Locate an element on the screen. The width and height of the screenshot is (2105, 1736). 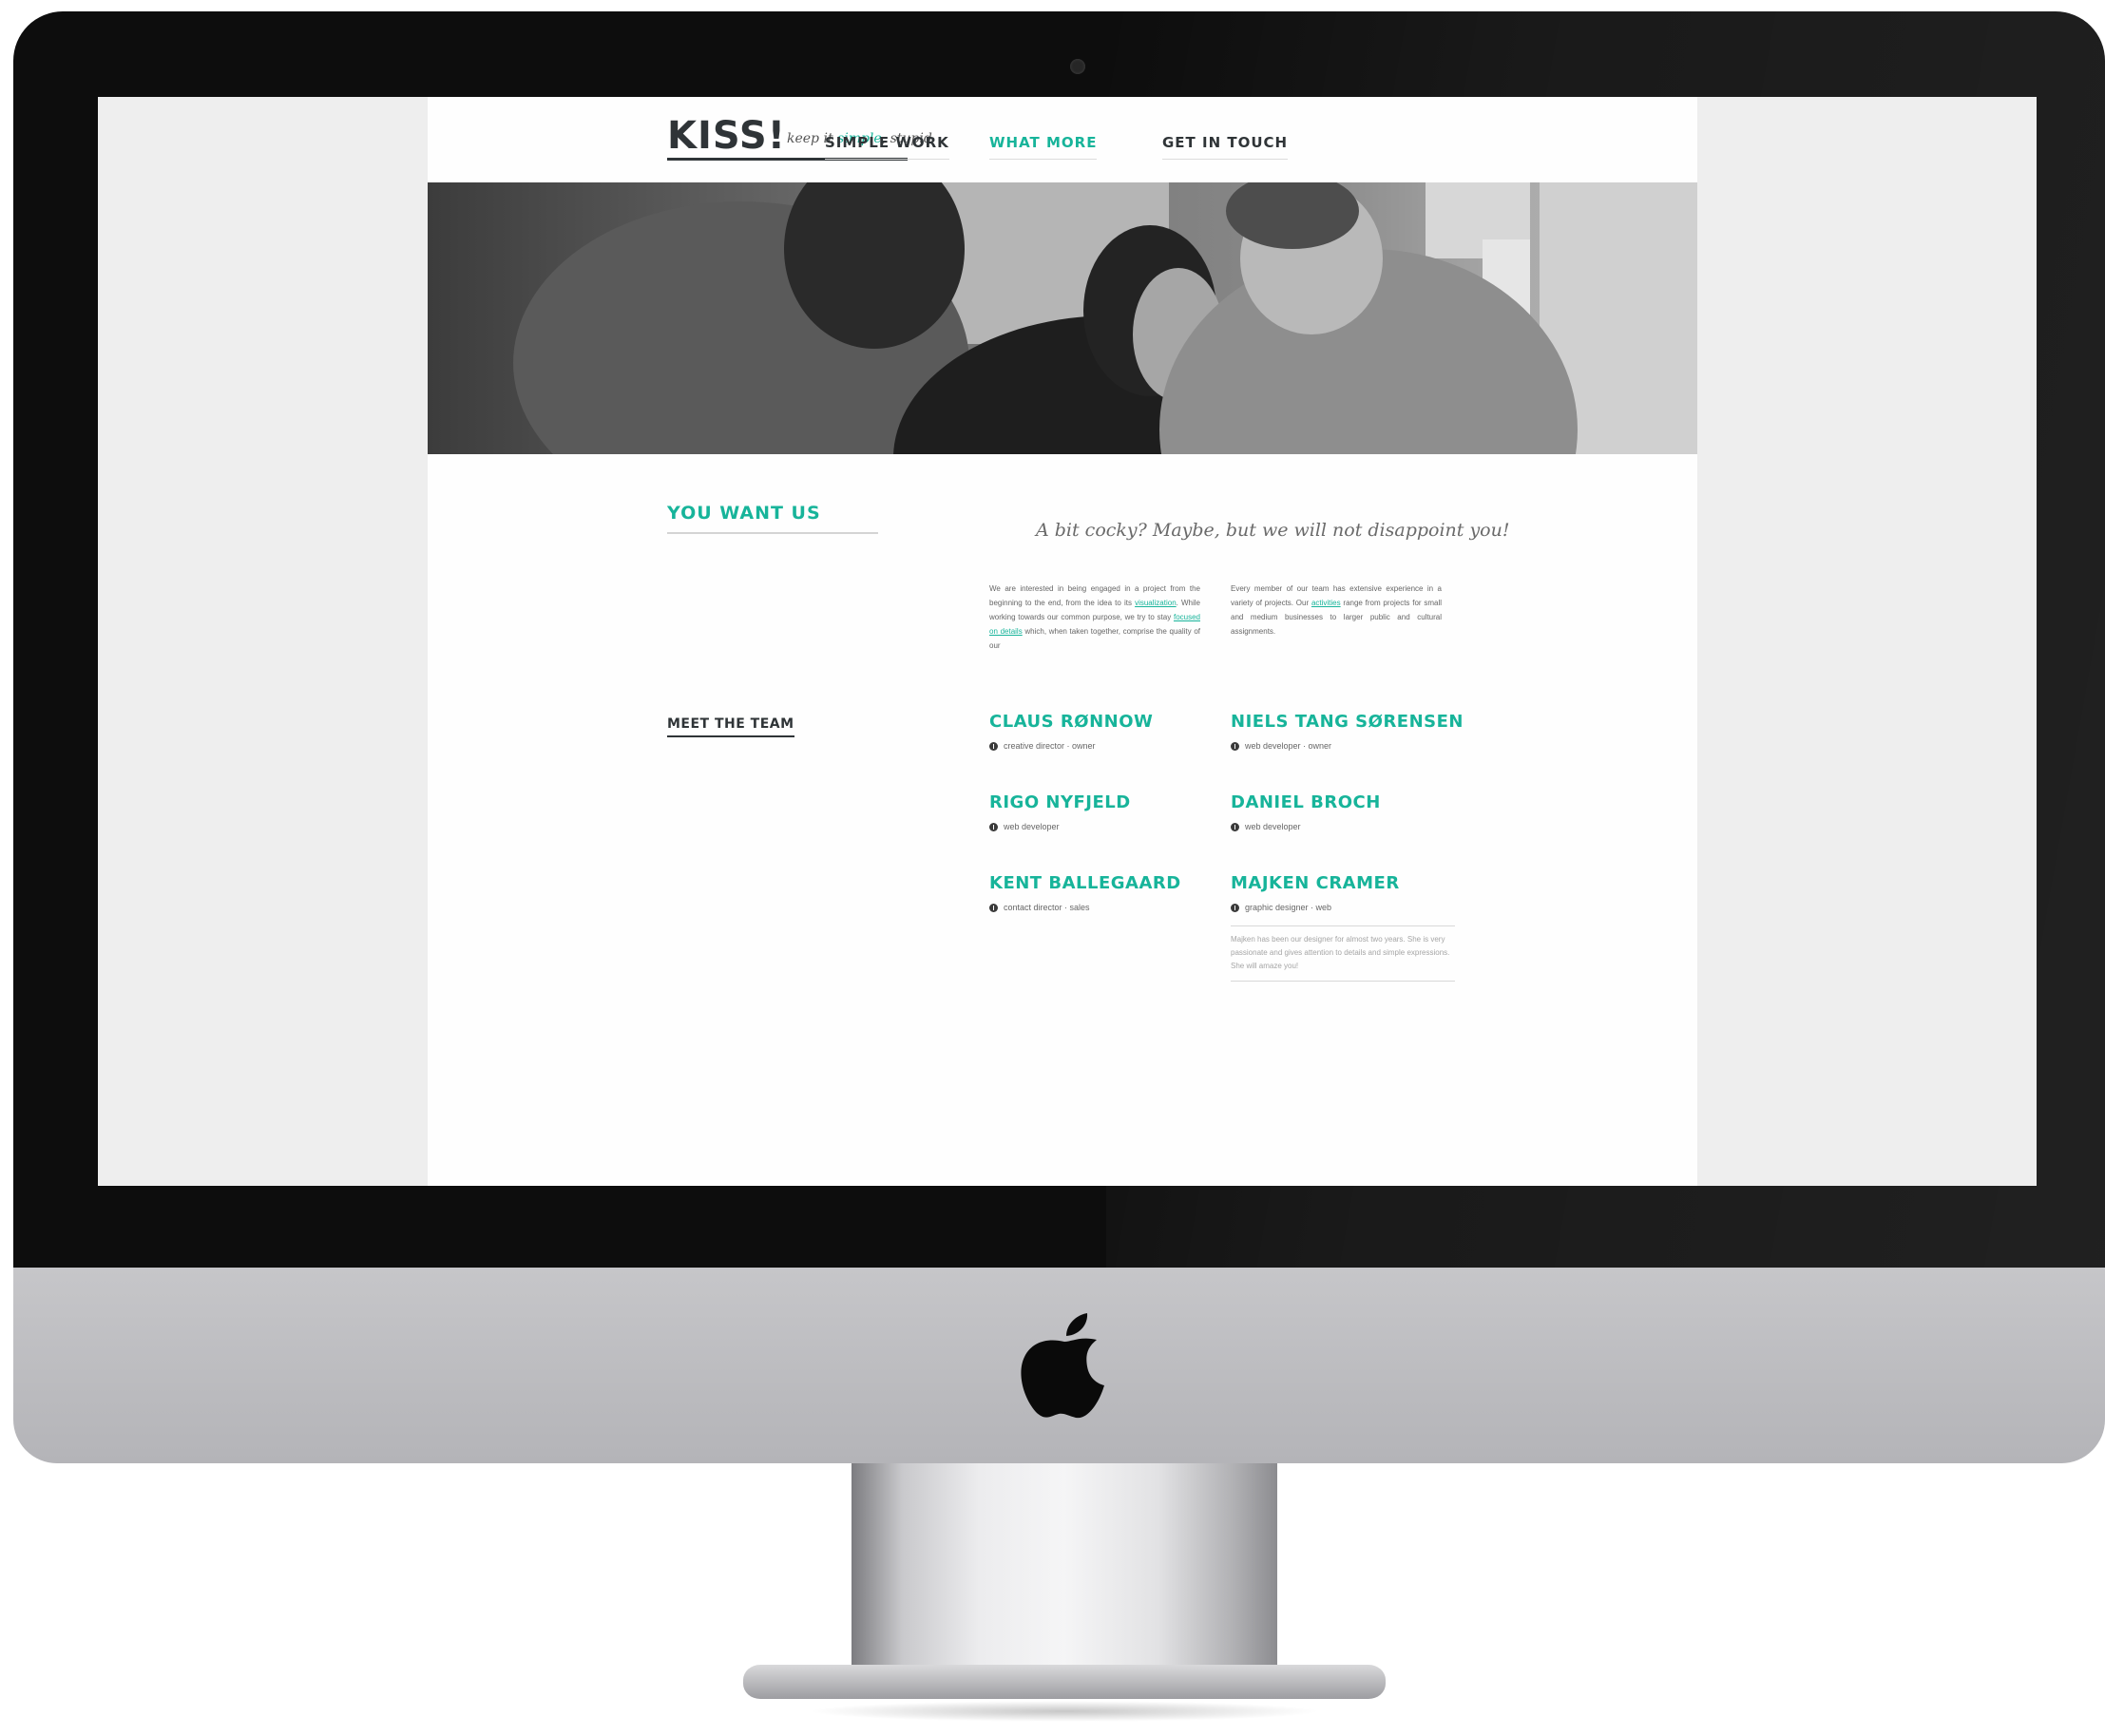
imac-chin is located at coordinates (1059, 1365).